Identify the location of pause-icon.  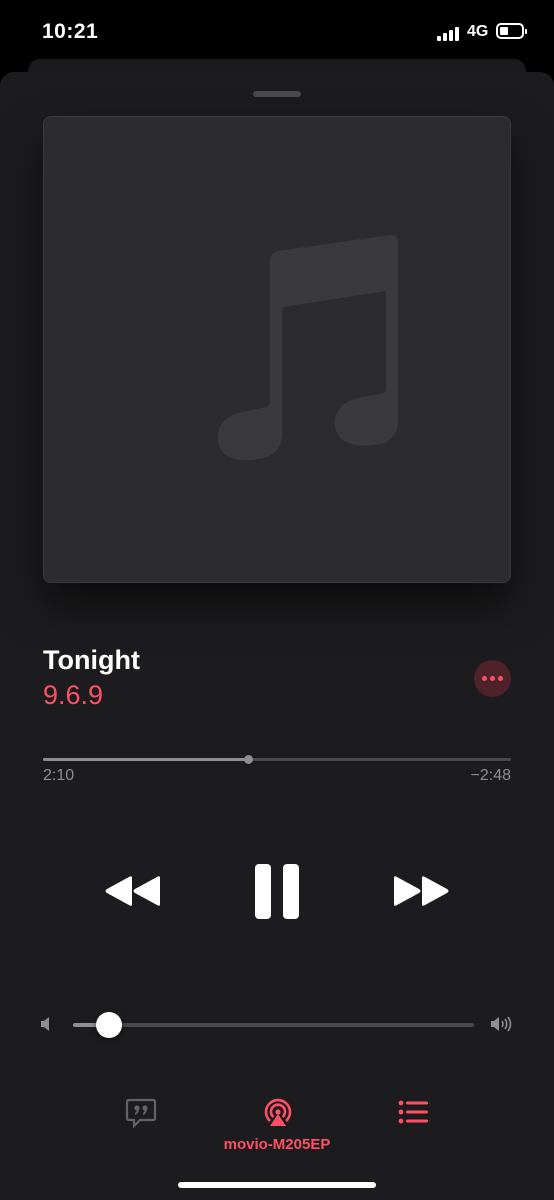
(277, 891).